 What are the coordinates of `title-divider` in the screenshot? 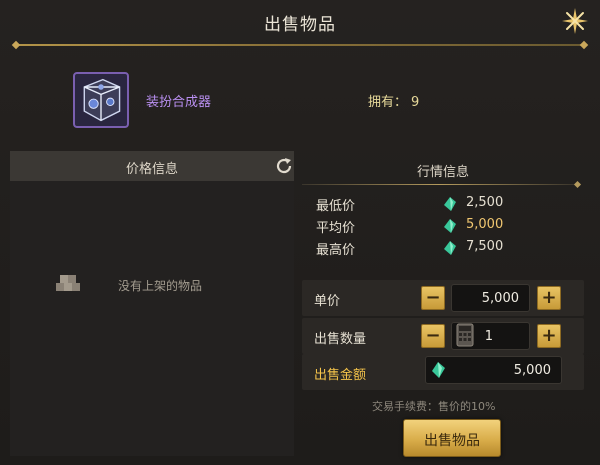 It's located at (300, 45).